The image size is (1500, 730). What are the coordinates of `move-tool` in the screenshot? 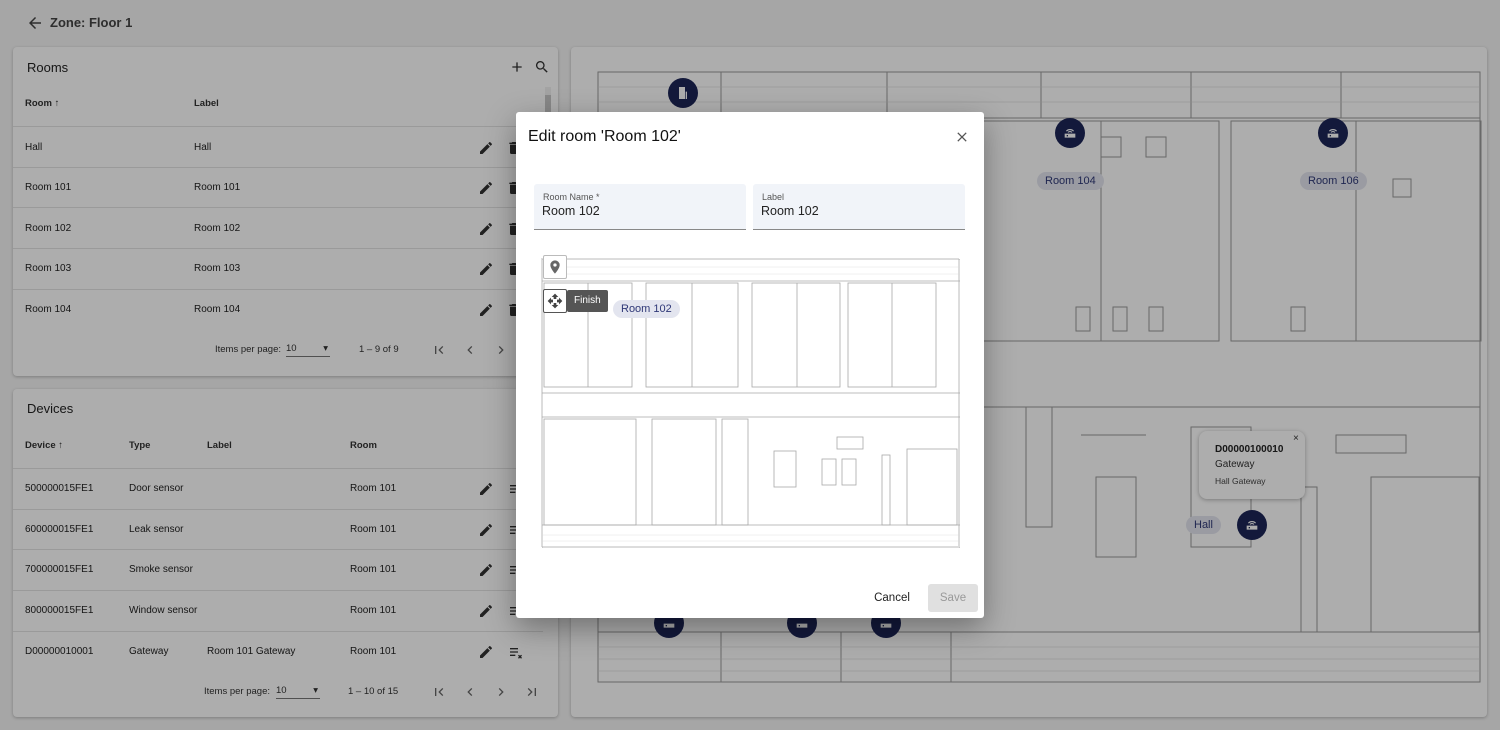 It's located at (555, 301).